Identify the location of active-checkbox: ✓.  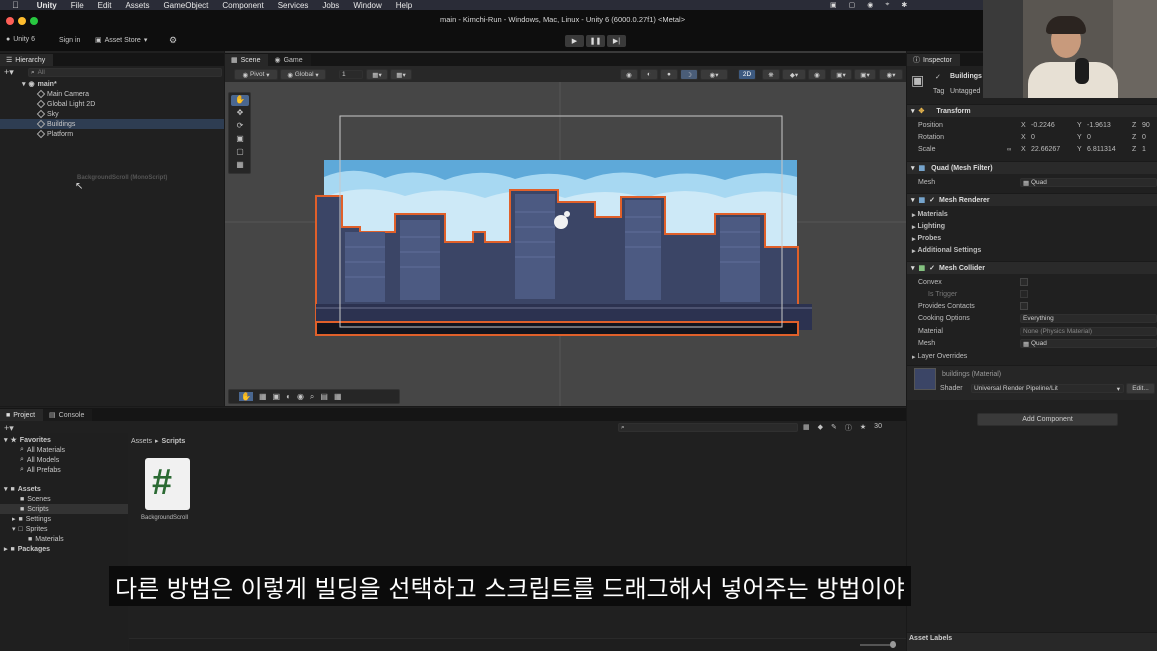
(938, 77).